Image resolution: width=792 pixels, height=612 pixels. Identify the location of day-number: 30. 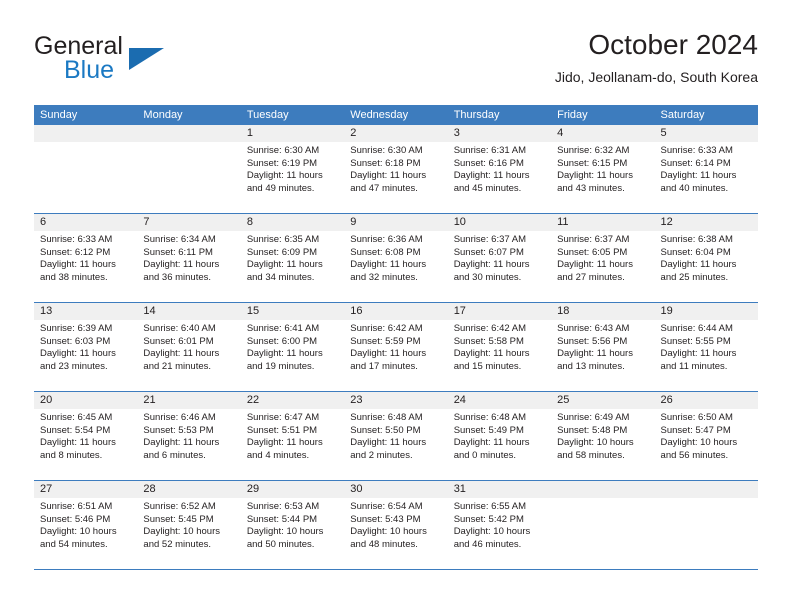
(396, 489).